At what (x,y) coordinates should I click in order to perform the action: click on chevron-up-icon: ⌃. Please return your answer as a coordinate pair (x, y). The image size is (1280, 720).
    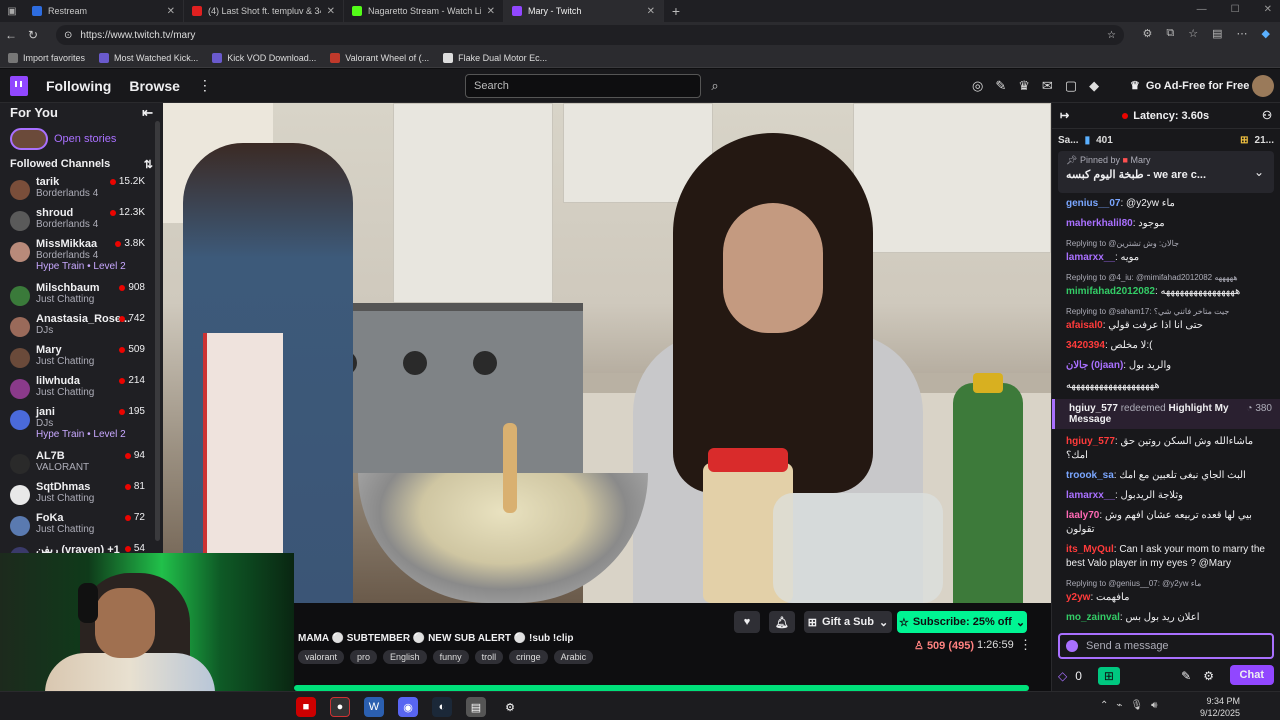
    Looking at the image, I should click on (1104, 705).